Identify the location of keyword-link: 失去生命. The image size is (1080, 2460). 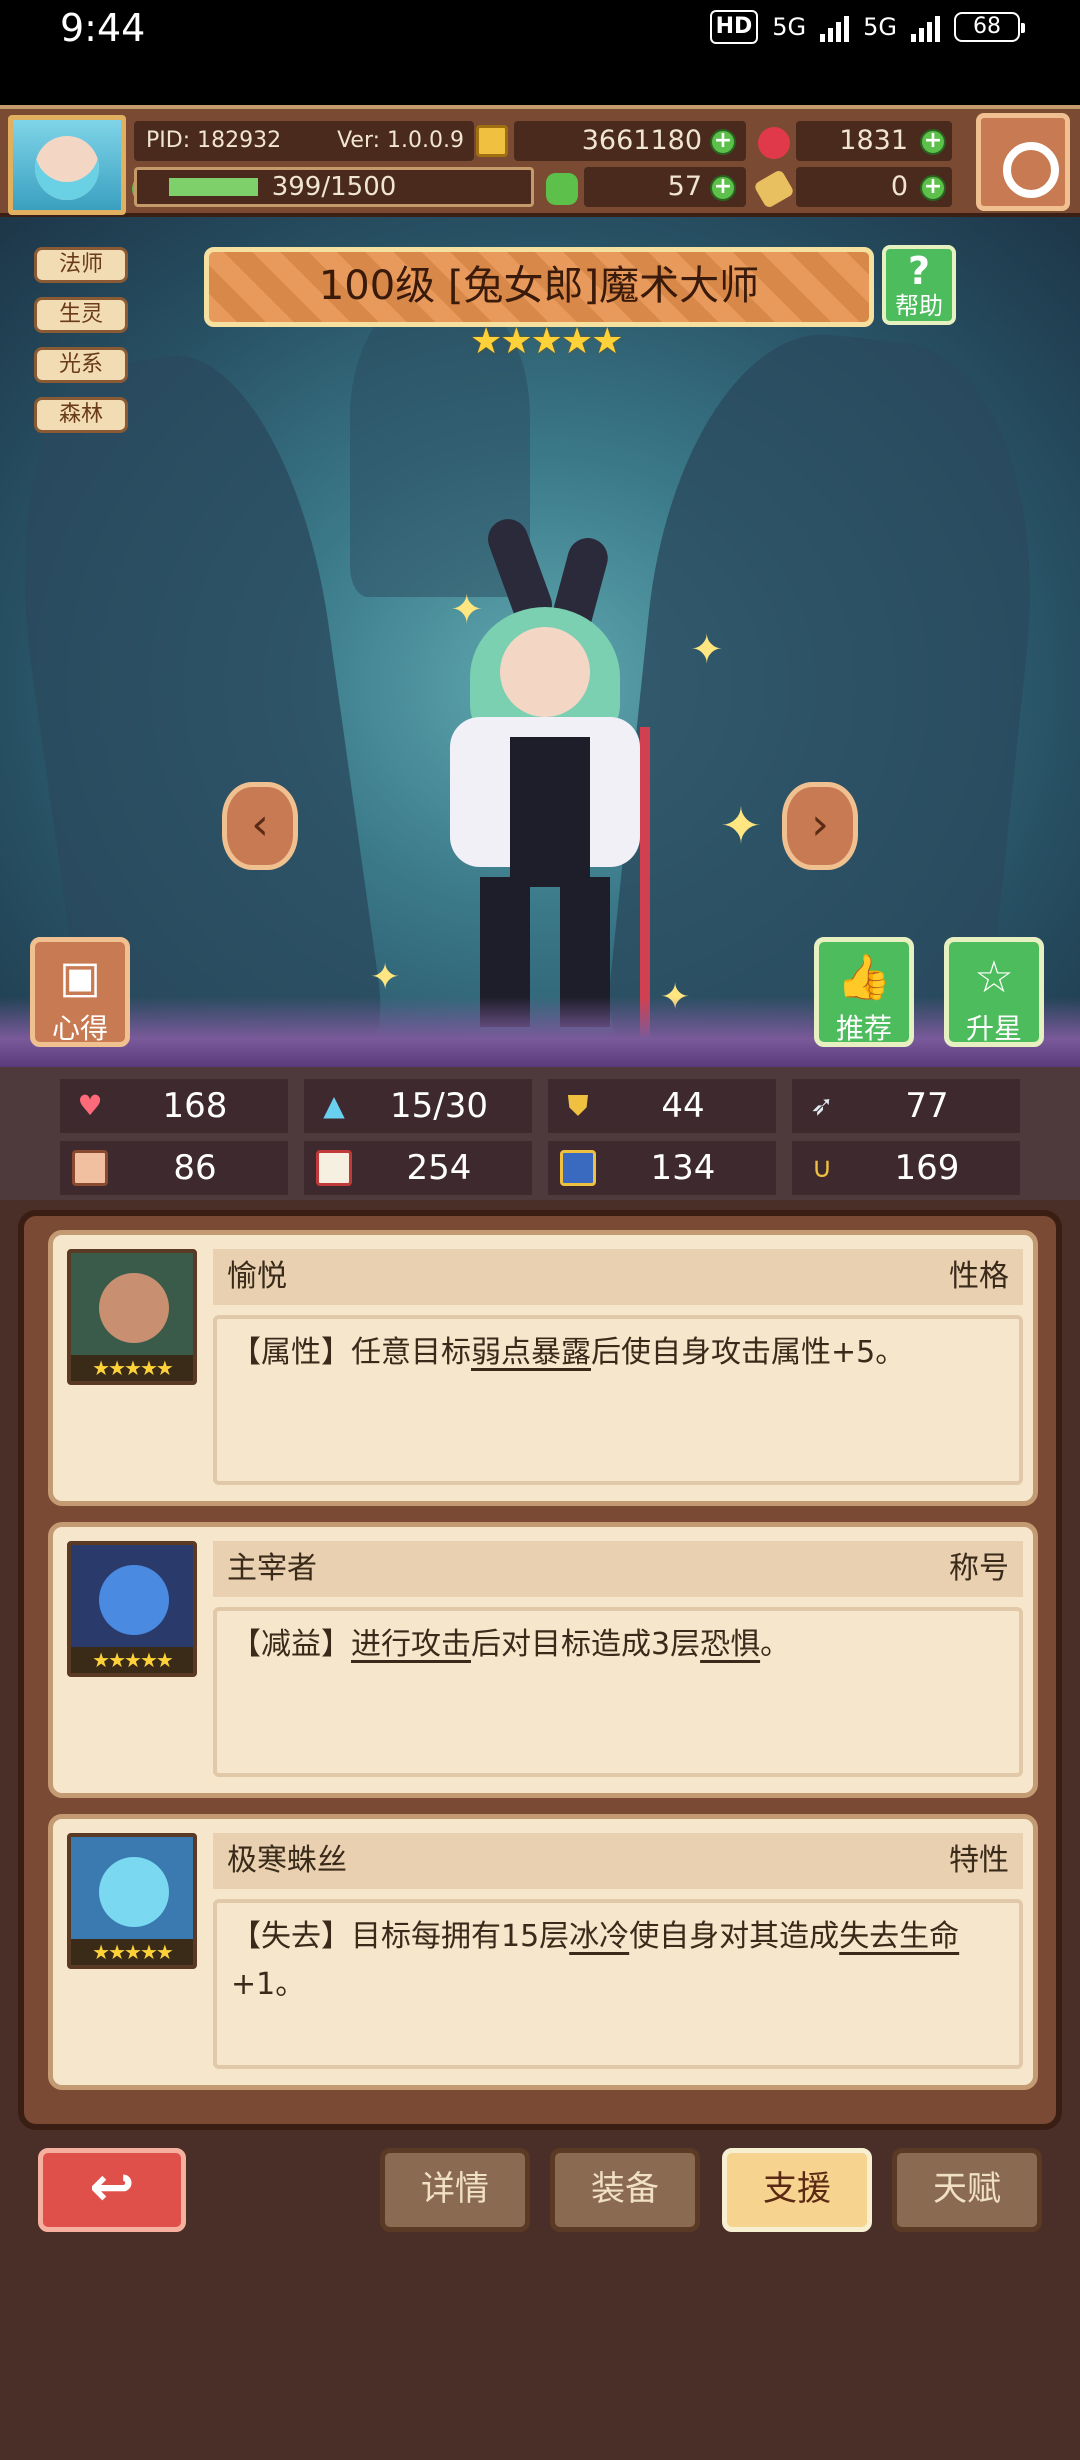
(899, 1936).